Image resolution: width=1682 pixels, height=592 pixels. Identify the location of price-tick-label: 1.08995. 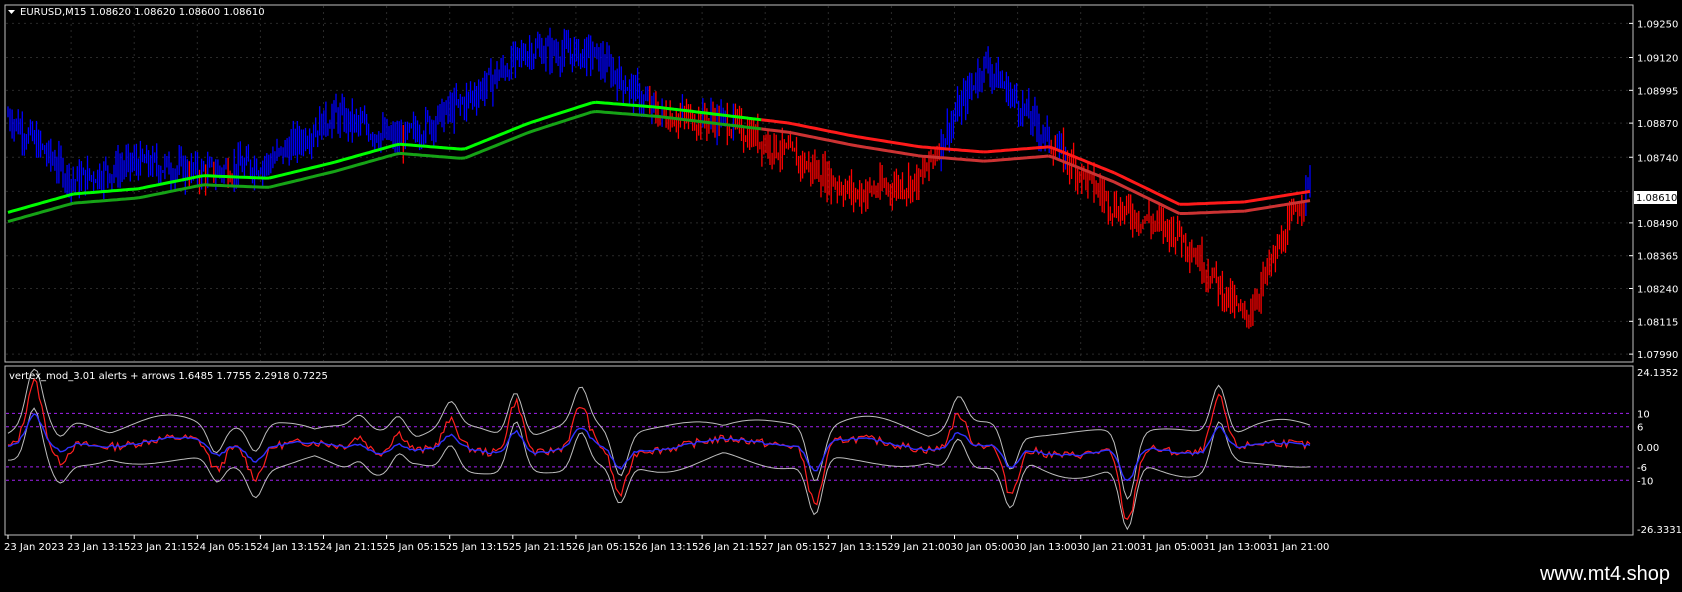
(1657, 91).